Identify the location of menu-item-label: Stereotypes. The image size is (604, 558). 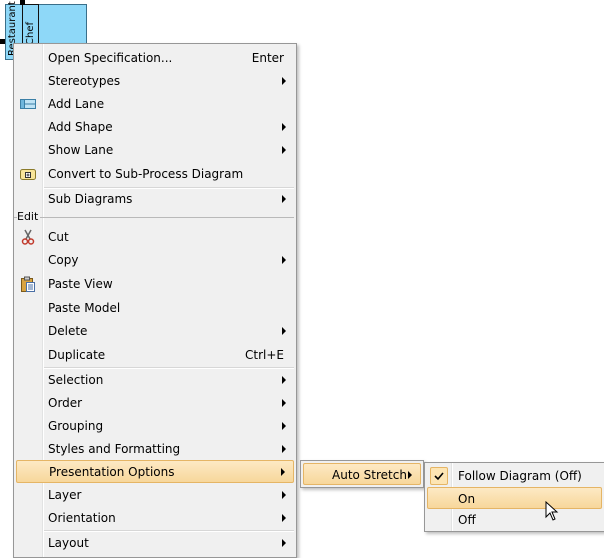
(84, 81).